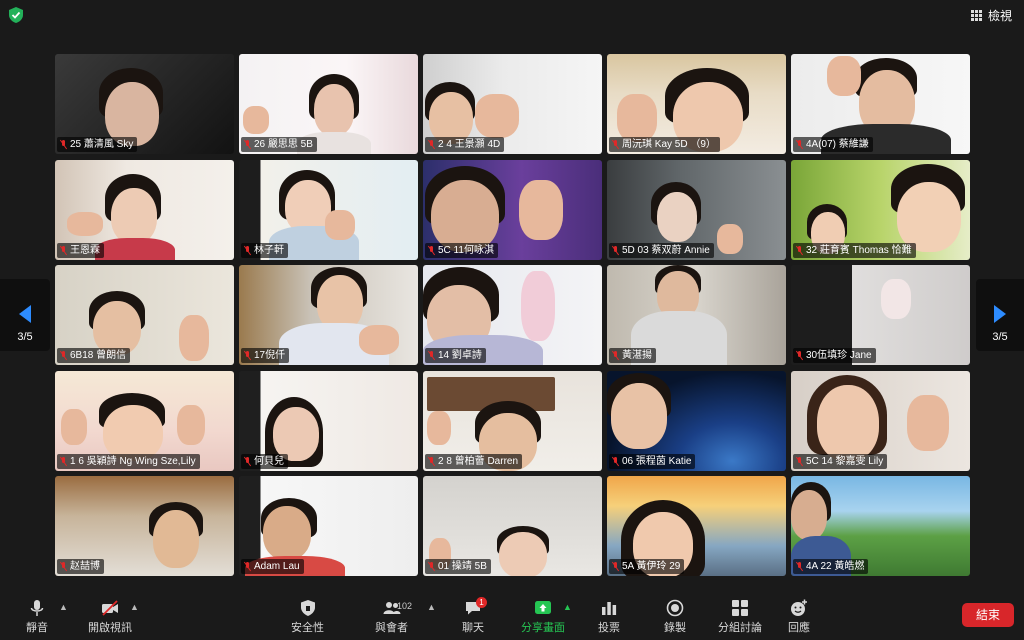 The image size is (1024, 640). I want to click on video-tile: Adam Lau, so click(328, 526).